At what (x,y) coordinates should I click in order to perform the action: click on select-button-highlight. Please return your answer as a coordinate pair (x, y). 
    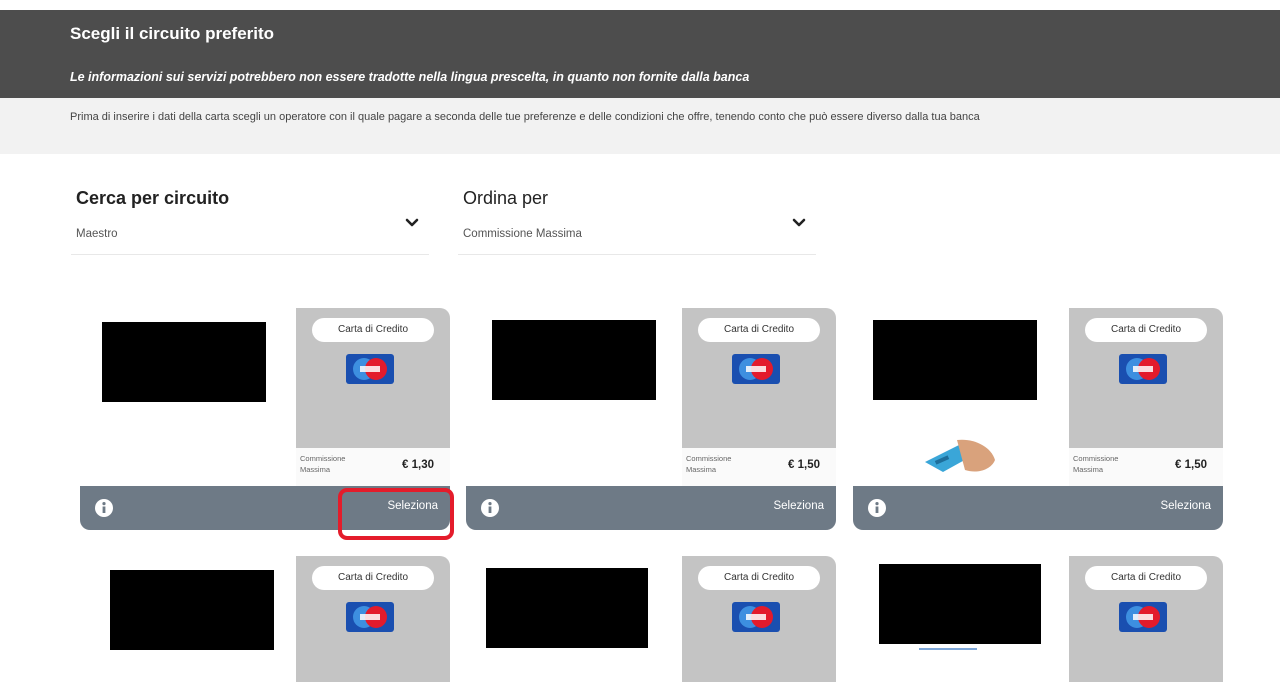
    Looking at the image, I should click on (396, 514).